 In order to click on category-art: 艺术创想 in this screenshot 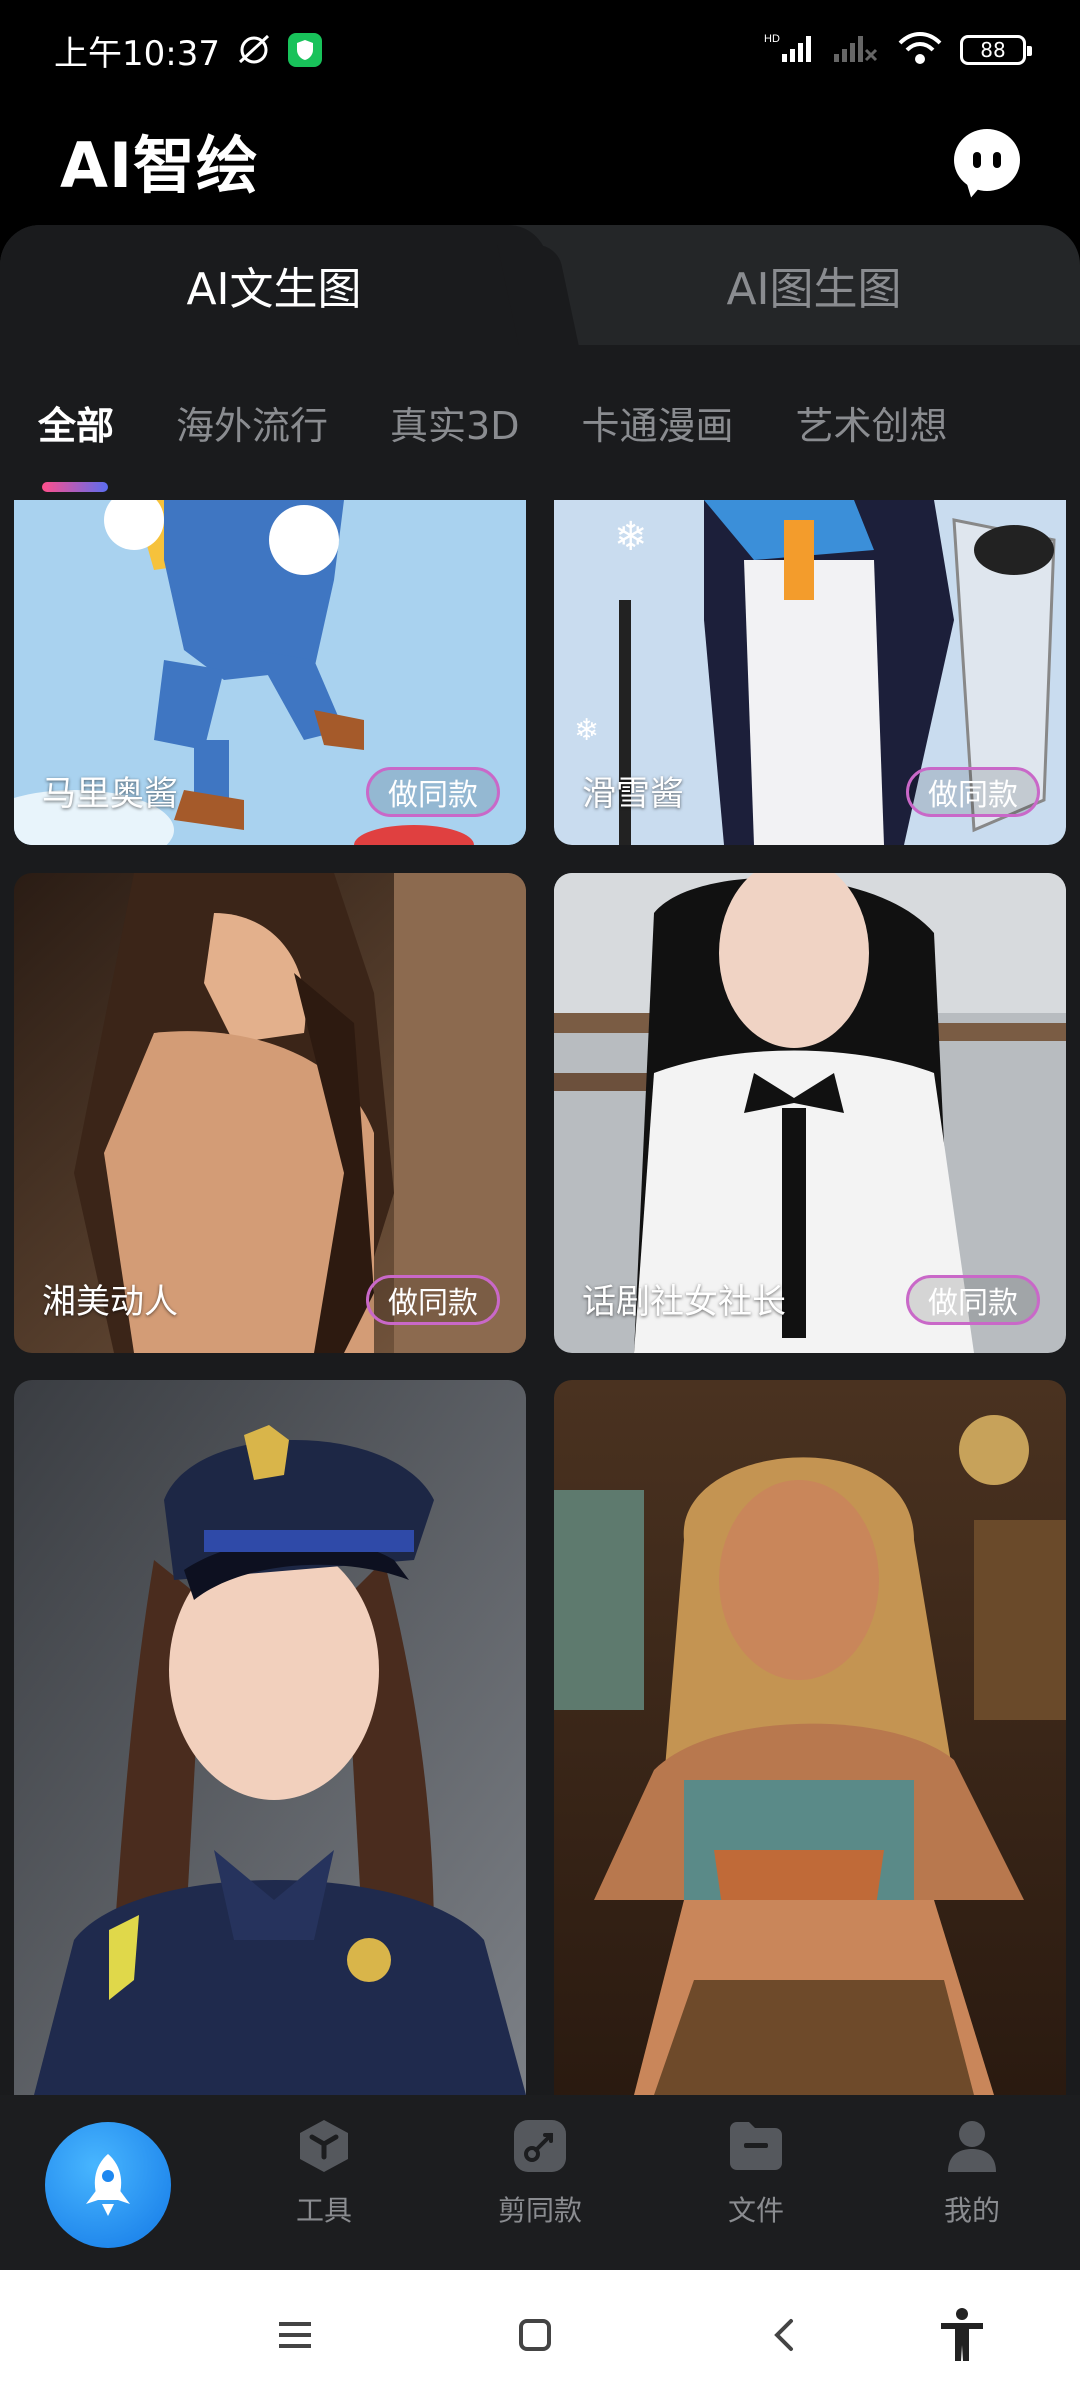, I will do `click(872, 422)`.